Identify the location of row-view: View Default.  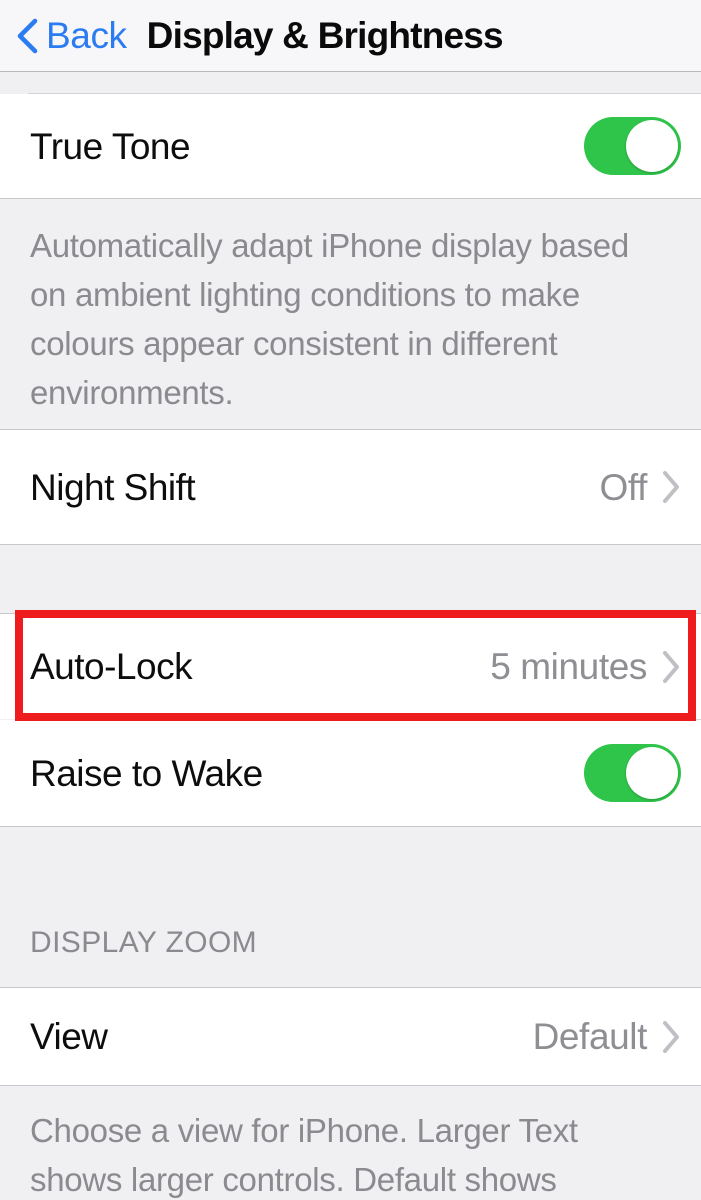
(350, 1036).